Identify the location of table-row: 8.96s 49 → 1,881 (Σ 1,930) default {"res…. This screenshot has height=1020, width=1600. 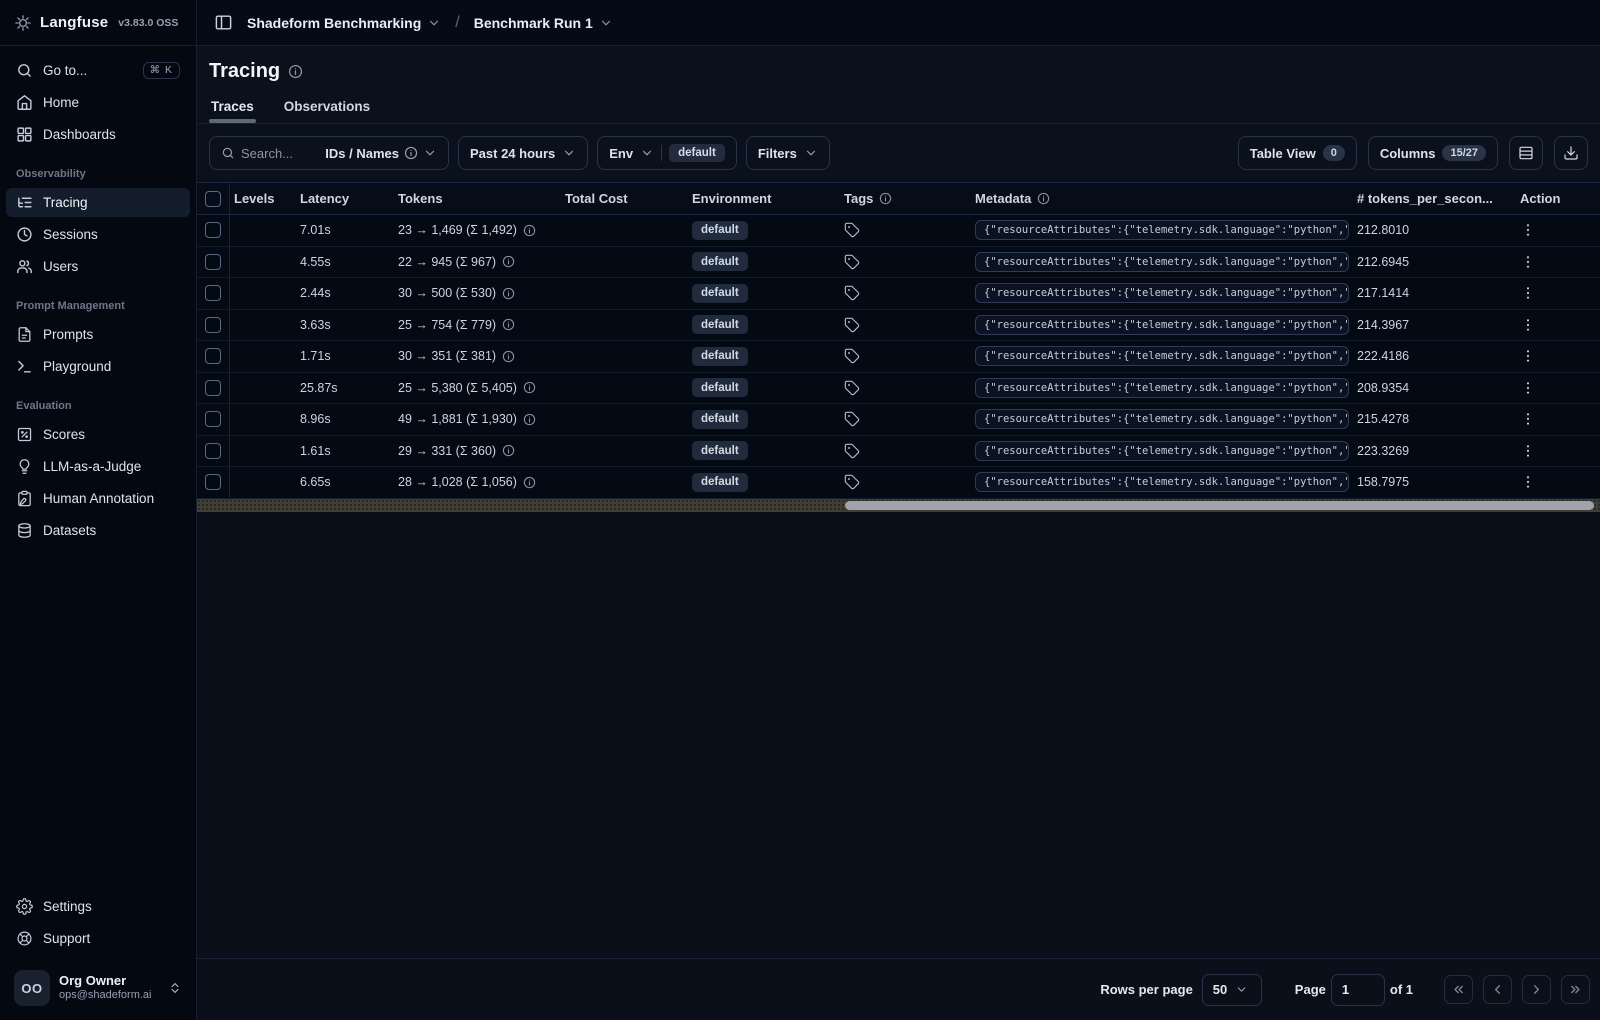
(898, 420).